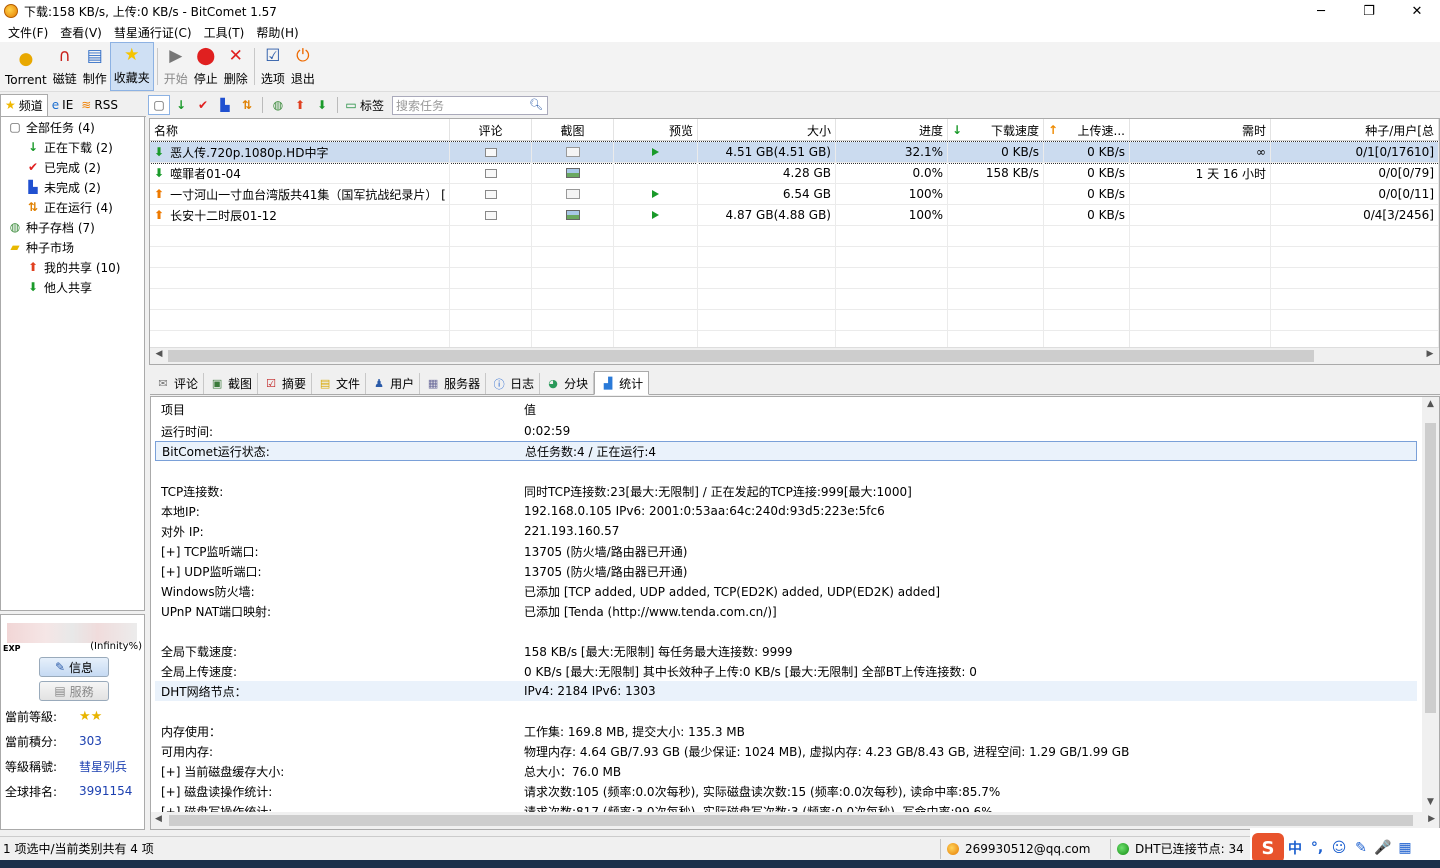 This screenshot has width=1440, height=868. What do you see at coordinates (72, 247) in the screenshot?
I see `tree-item-torrent-market: ▰ 种子市场` at bounding box center [72, 247].